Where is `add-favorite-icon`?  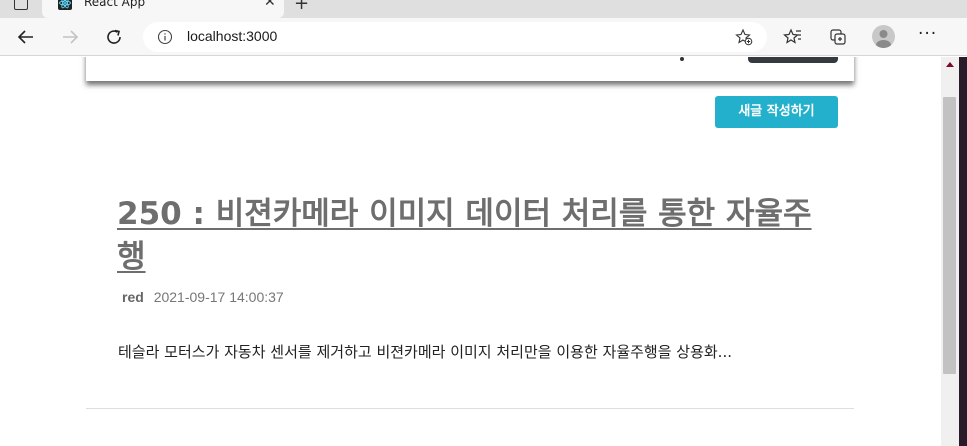
add-favorite-icon is located at coordinates (744, 37).